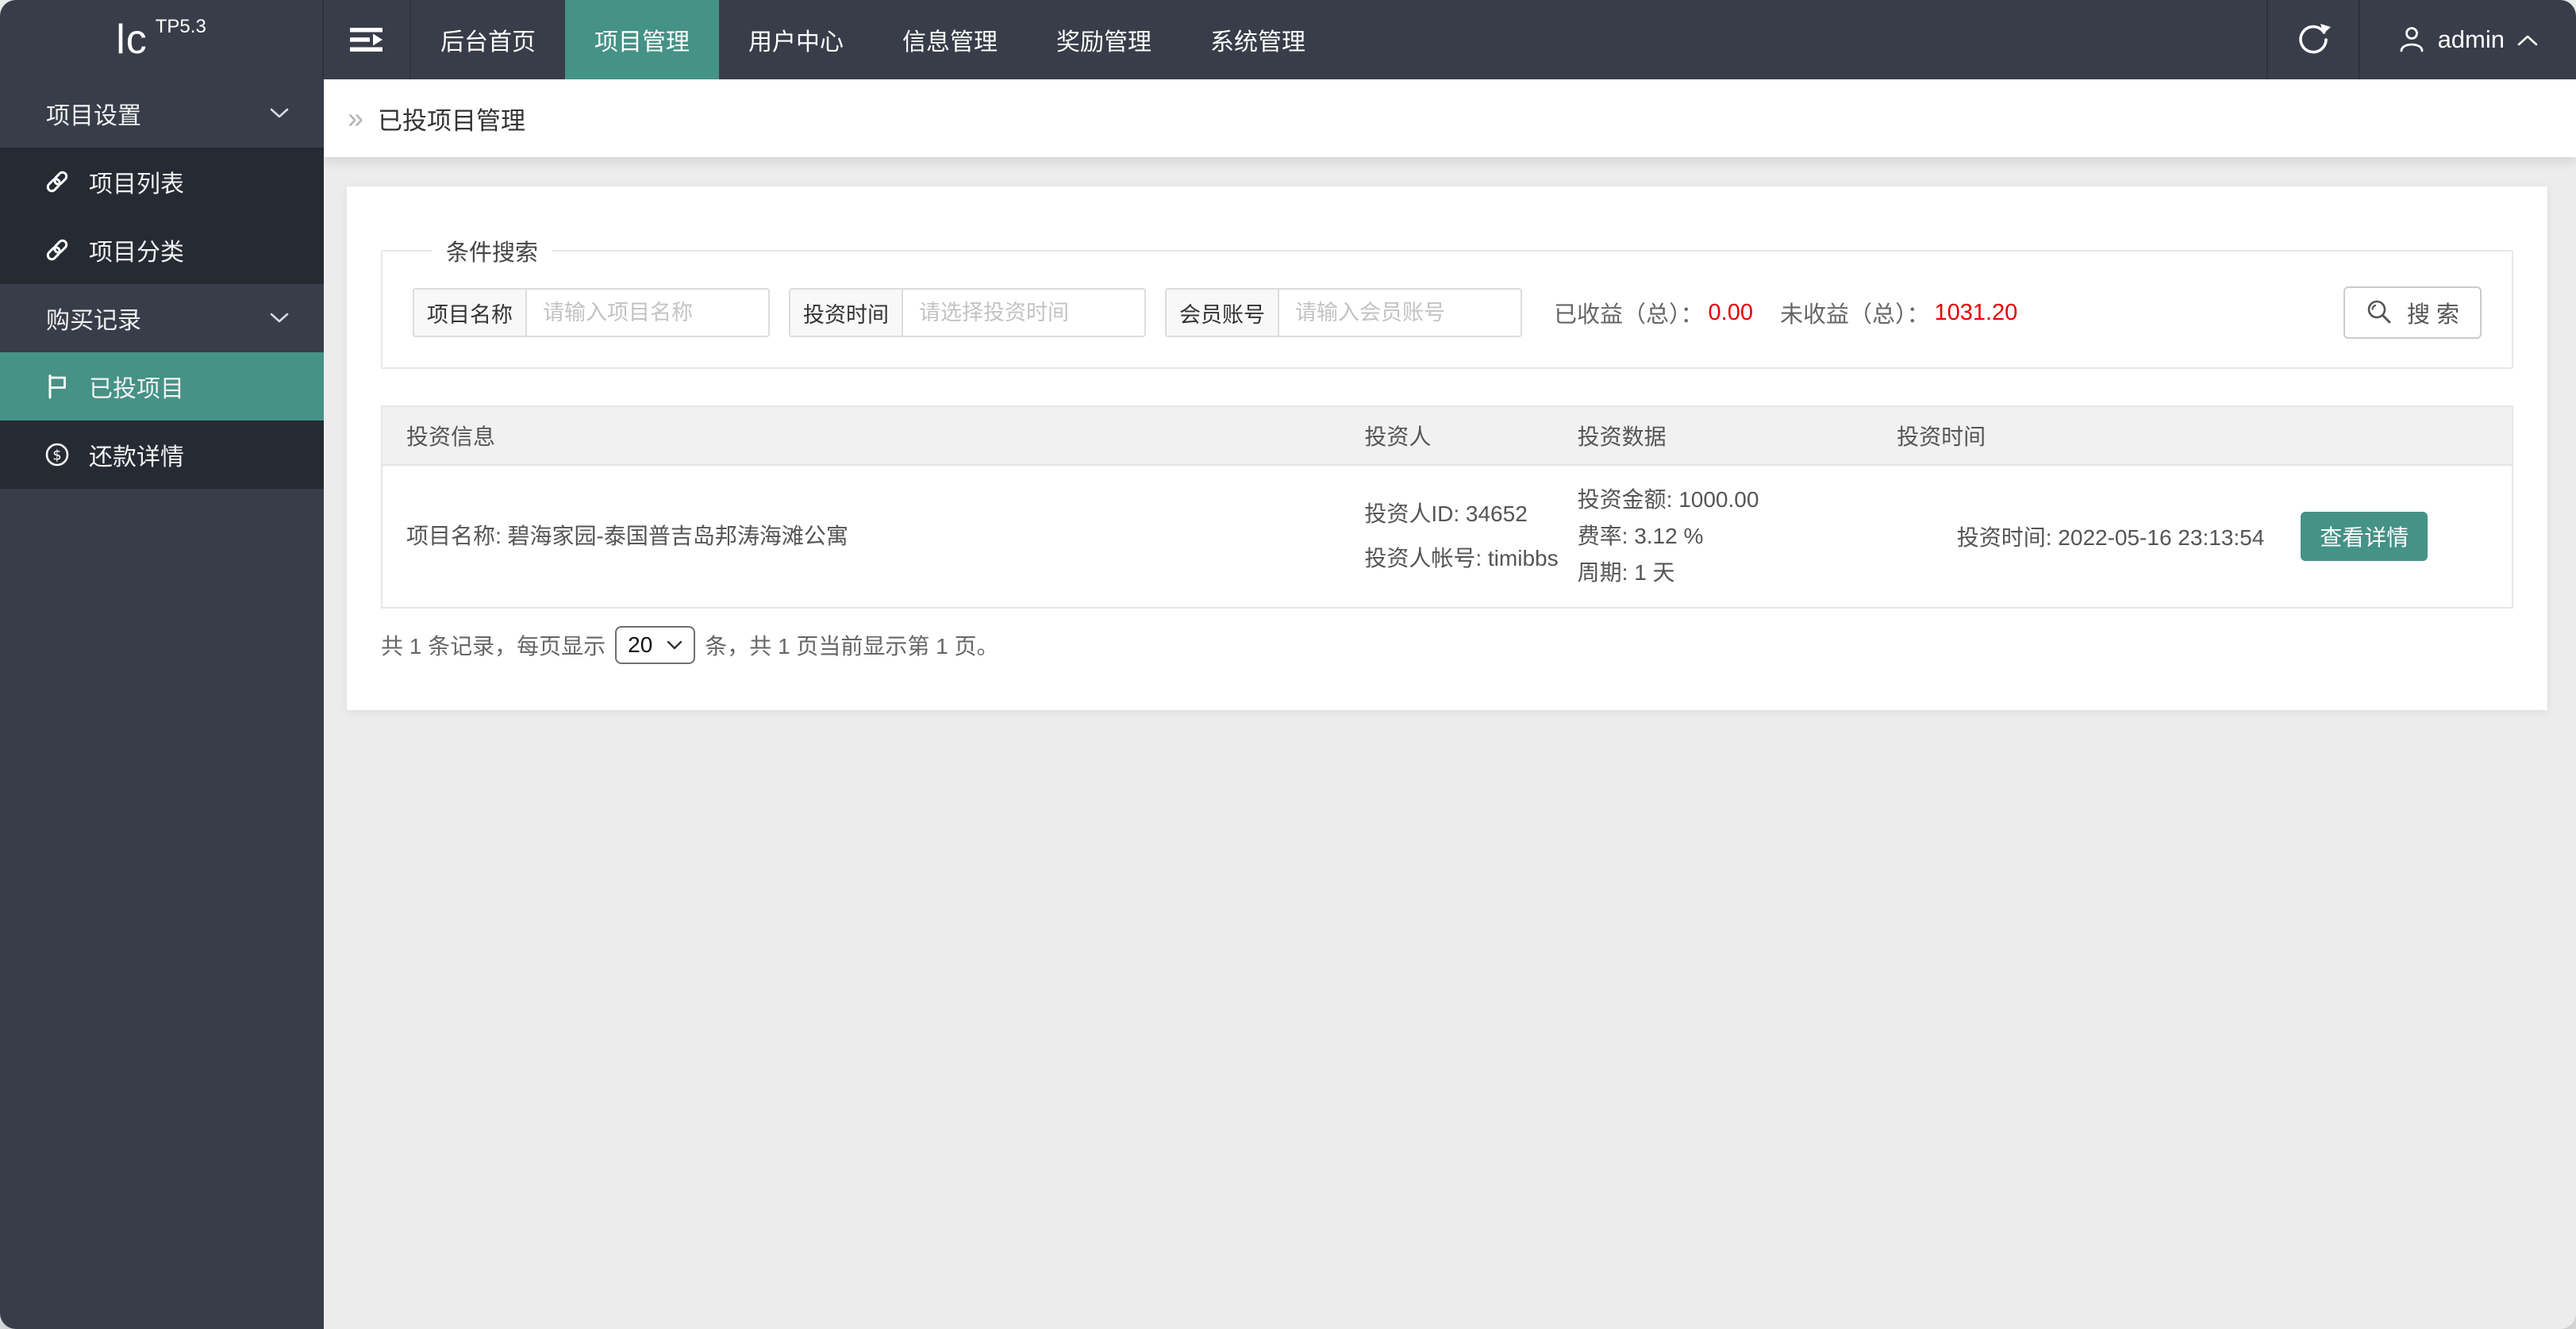 This screenshot has width=2576, height=1329. I want to click on pending-income-label: 未收益（总）：, so click(1854, 315).